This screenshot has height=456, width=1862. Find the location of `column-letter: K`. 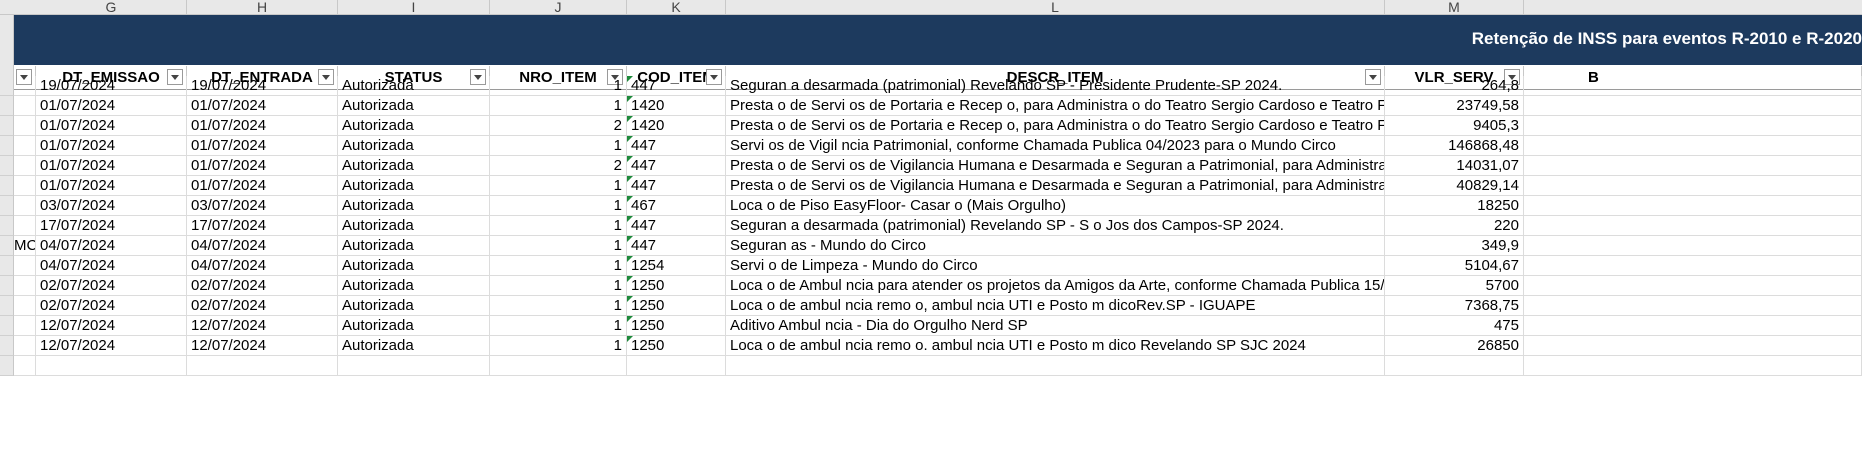

column-letter: K is located at coordinates (676, 7).